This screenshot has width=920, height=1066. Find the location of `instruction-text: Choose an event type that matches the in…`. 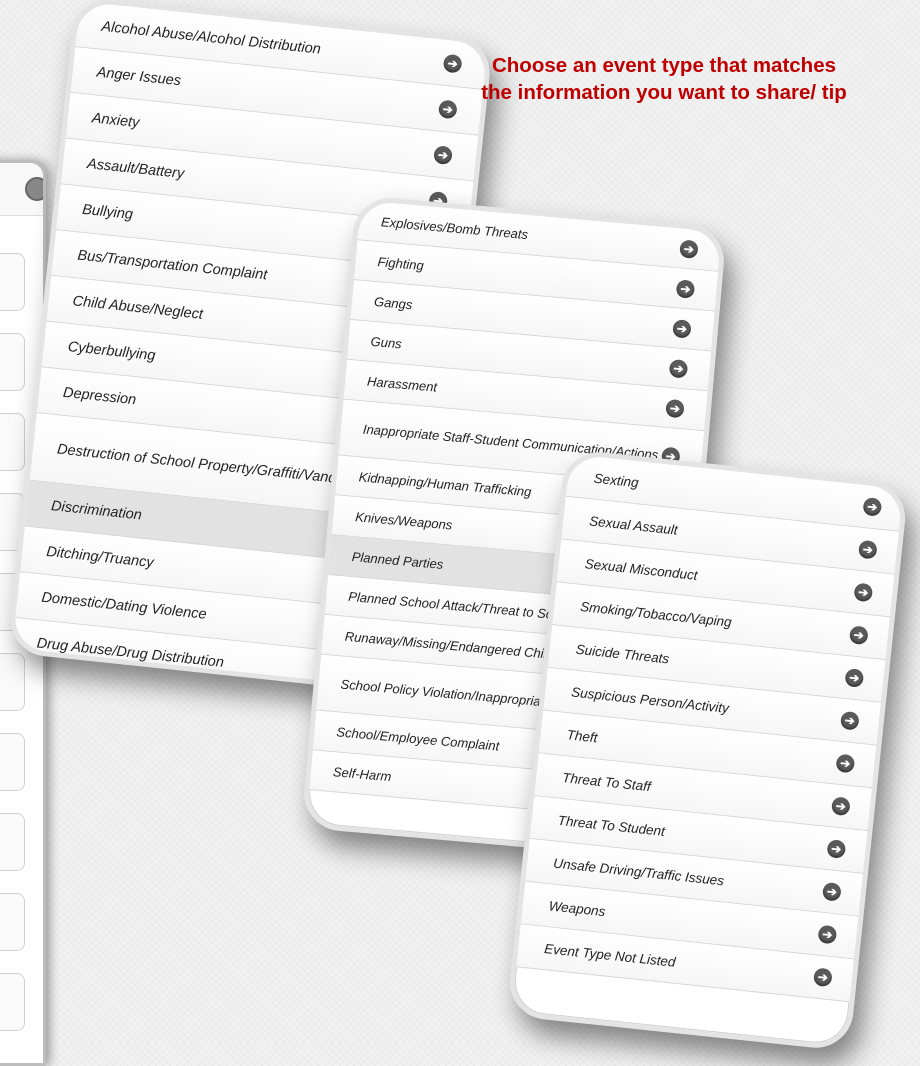

instruction-text: Choose an event type that matches the in… is located at coordinates (664, 79).